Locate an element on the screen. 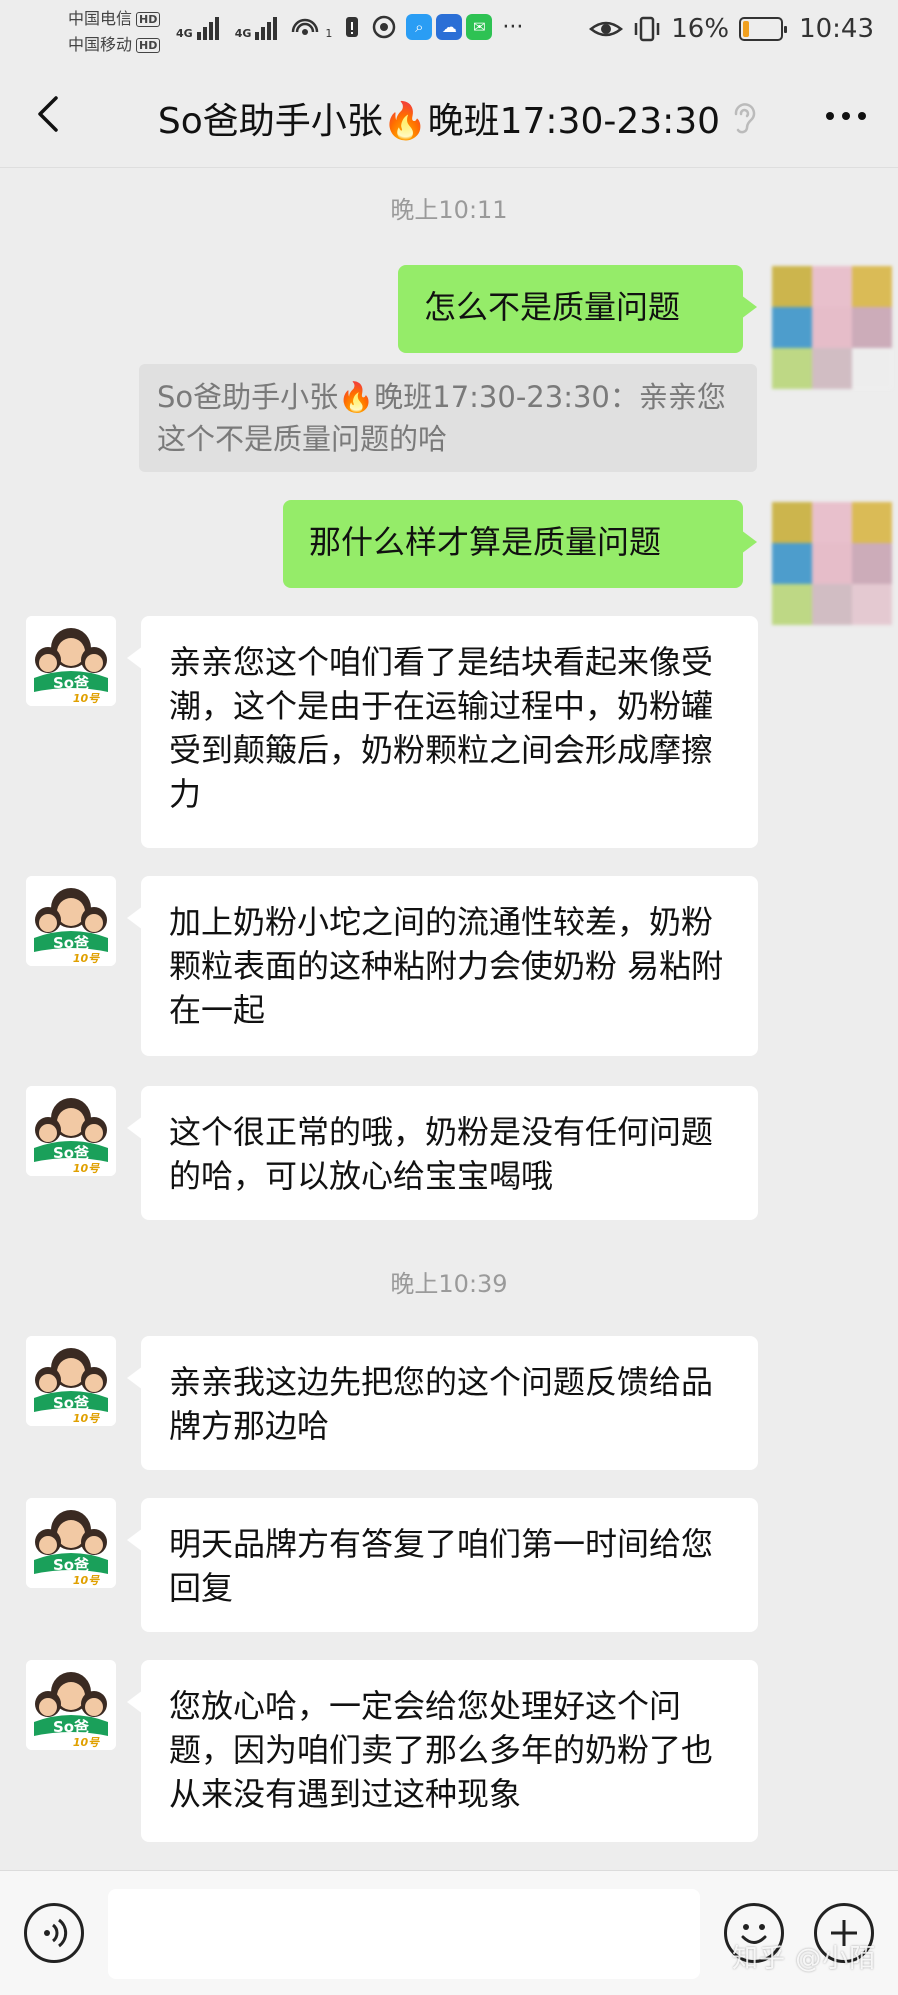 The image size is (898, 1995). carrier-2: 中国移动 is located at coordinates (100, 44).